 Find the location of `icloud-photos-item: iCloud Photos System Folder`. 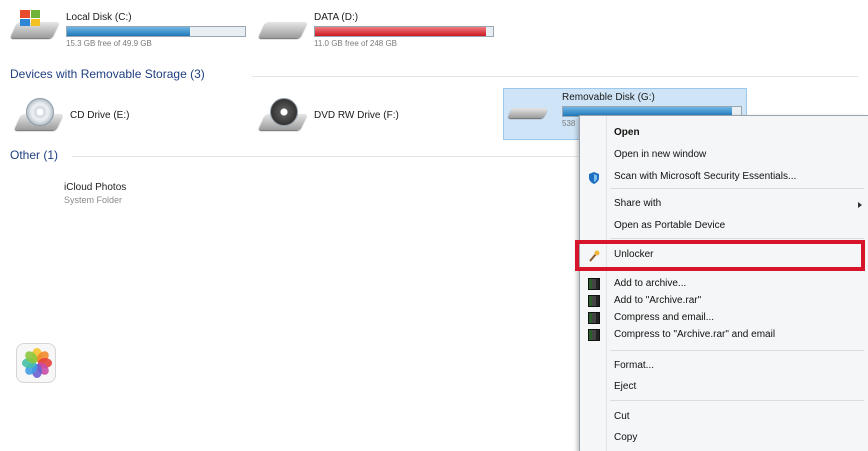

icloud-photos-item: iCloud Photos System Folder is located at coordinates (100, 276).